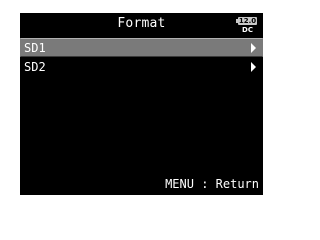 This screenshot has height=240, width=320. I want to click on menu-item-label: SD2, so click(35, 67).